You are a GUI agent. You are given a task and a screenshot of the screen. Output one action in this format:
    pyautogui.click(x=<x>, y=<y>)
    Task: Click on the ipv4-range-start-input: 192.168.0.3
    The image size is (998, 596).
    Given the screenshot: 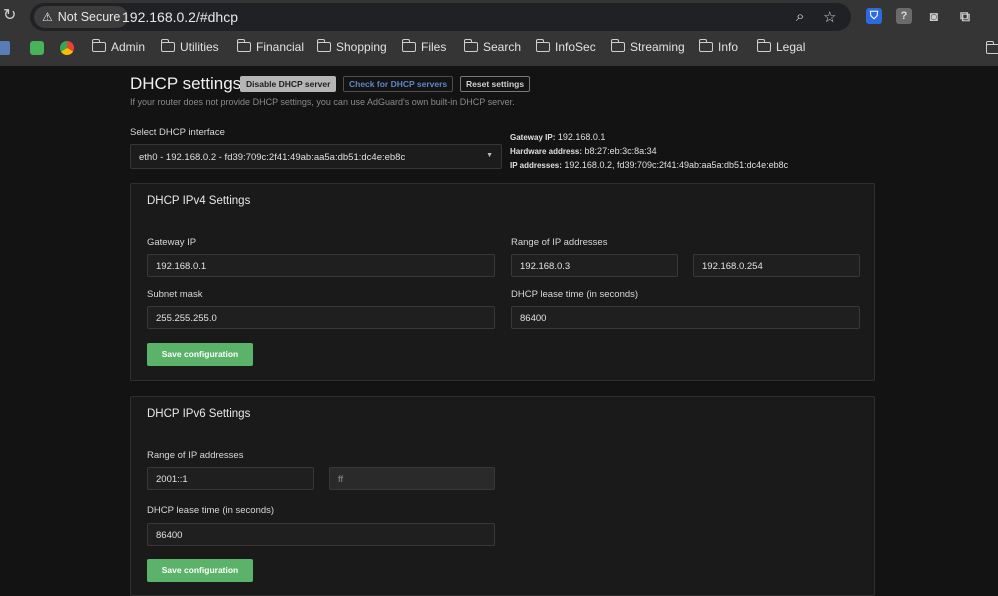 What is the action you would take?
    pyautogui.click(x=594, y=265)
    